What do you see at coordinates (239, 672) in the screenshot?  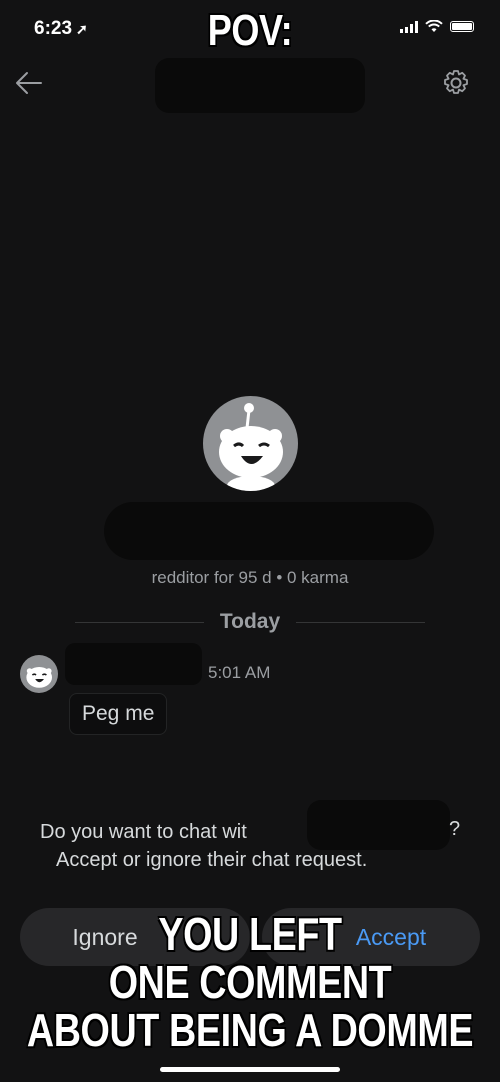 I see `message-time: 5:01 AM` at bounding box center [239, 672].